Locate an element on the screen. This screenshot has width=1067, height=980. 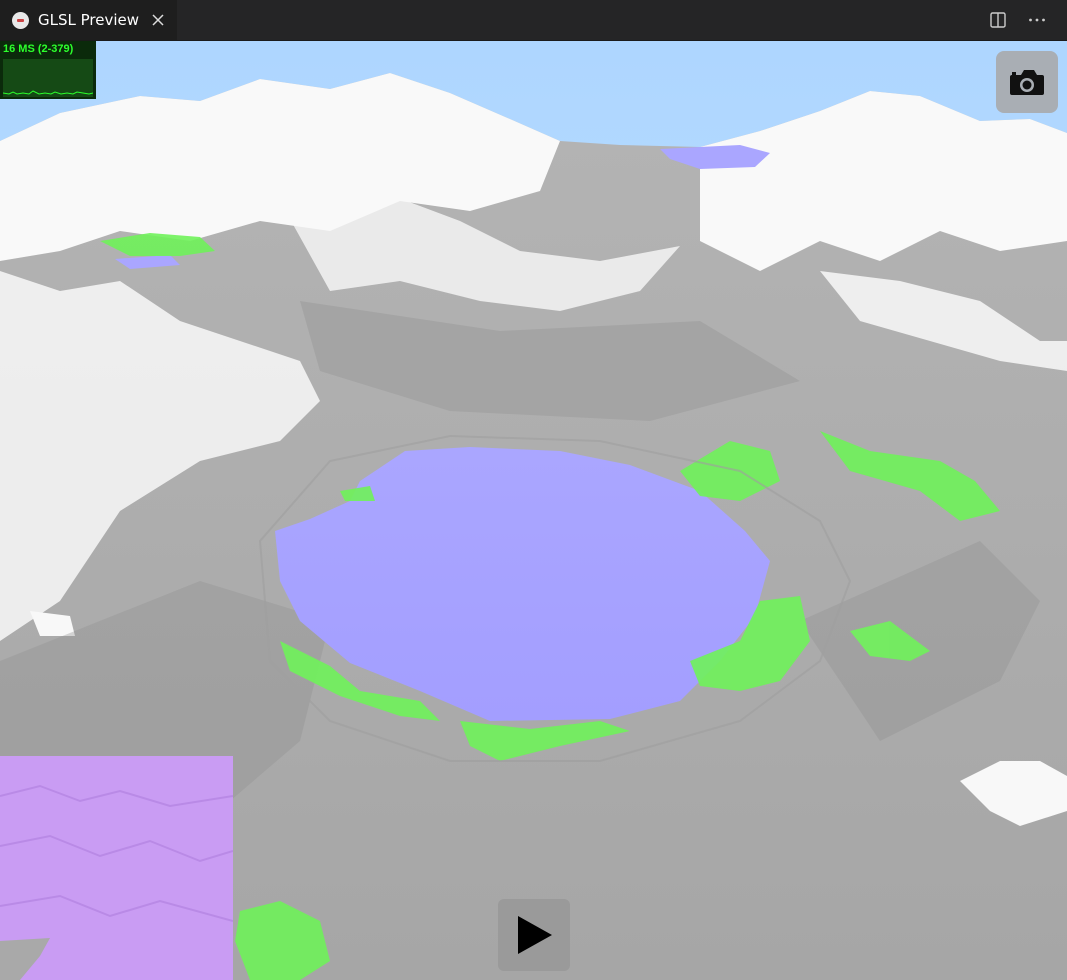
glsl-file-icon is located at coordinates (20, 20).